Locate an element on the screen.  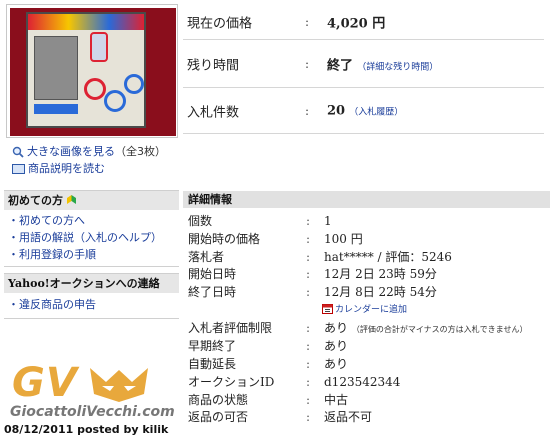
read-description-link: 商品説明を読む is located at coordinates (58, 168).